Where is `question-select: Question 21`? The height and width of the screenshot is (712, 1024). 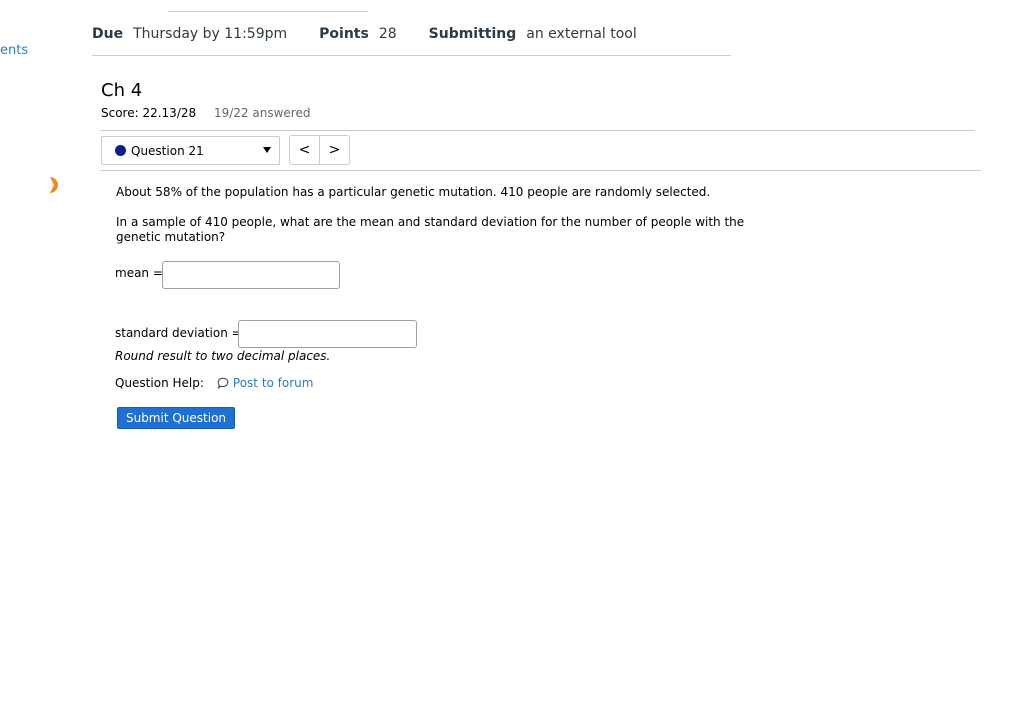 question-select: Question 21 is located at coordinates (190, 150).